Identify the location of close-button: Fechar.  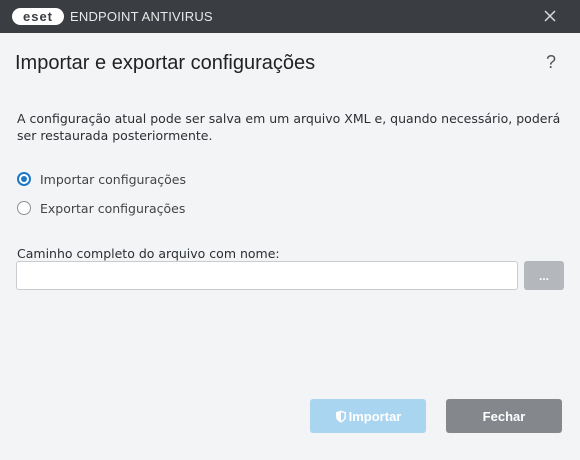
(504, 416).